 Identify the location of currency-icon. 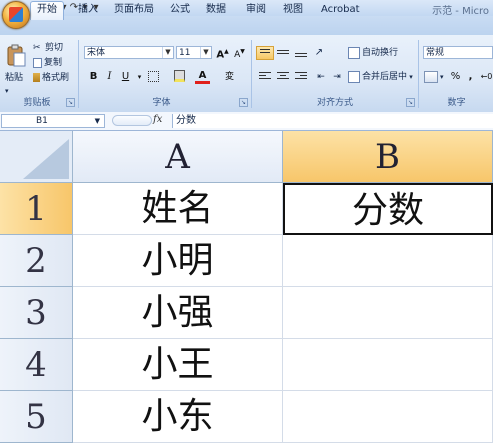
(431, 76).